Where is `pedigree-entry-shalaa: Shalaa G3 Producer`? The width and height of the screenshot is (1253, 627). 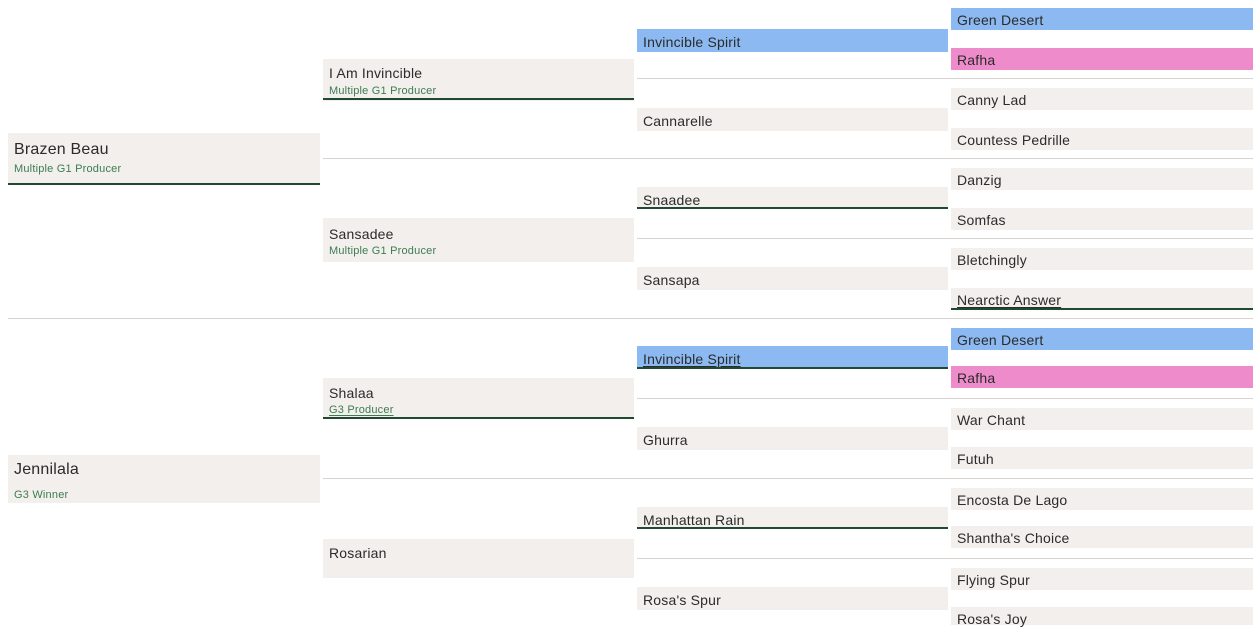 pedigree-entry-shalaa: Shalaa G3 Producer is located at coordinates (478, 398).